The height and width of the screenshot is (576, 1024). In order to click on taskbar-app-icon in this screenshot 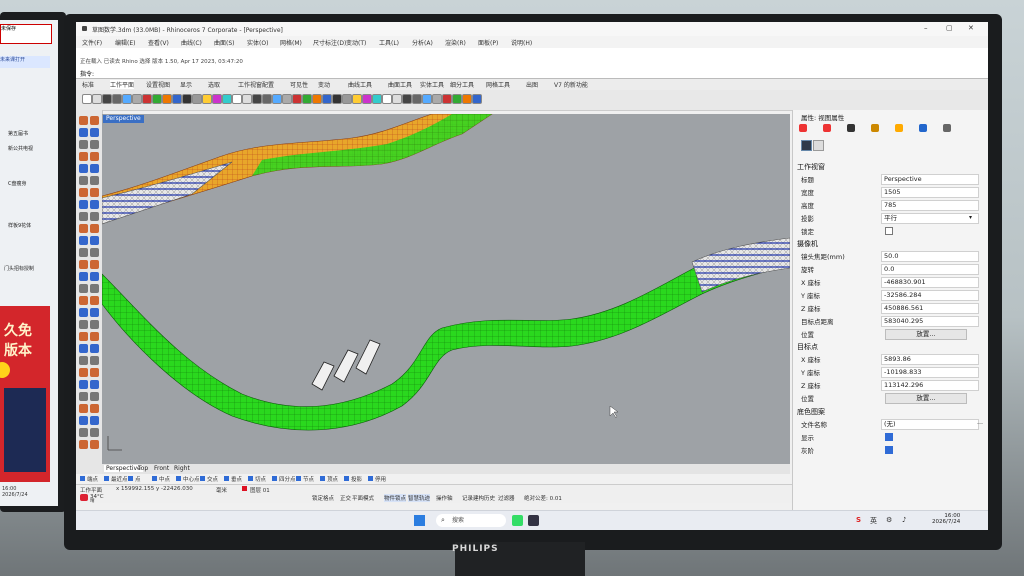, I will do `click(517, 520)`.